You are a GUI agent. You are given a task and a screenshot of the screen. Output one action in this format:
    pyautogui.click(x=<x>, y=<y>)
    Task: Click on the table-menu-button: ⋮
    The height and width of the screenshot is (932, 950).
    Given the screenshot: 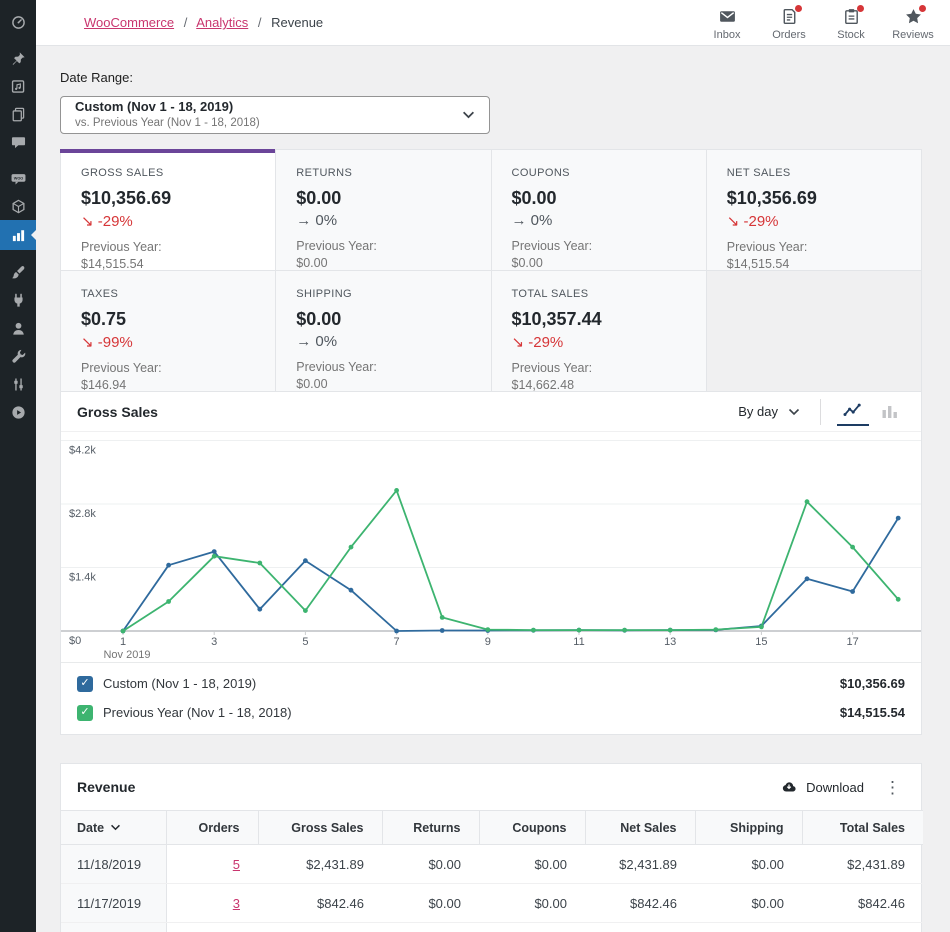 What is the action you would take?
    pyautogui.click(x=892, y=787)
    